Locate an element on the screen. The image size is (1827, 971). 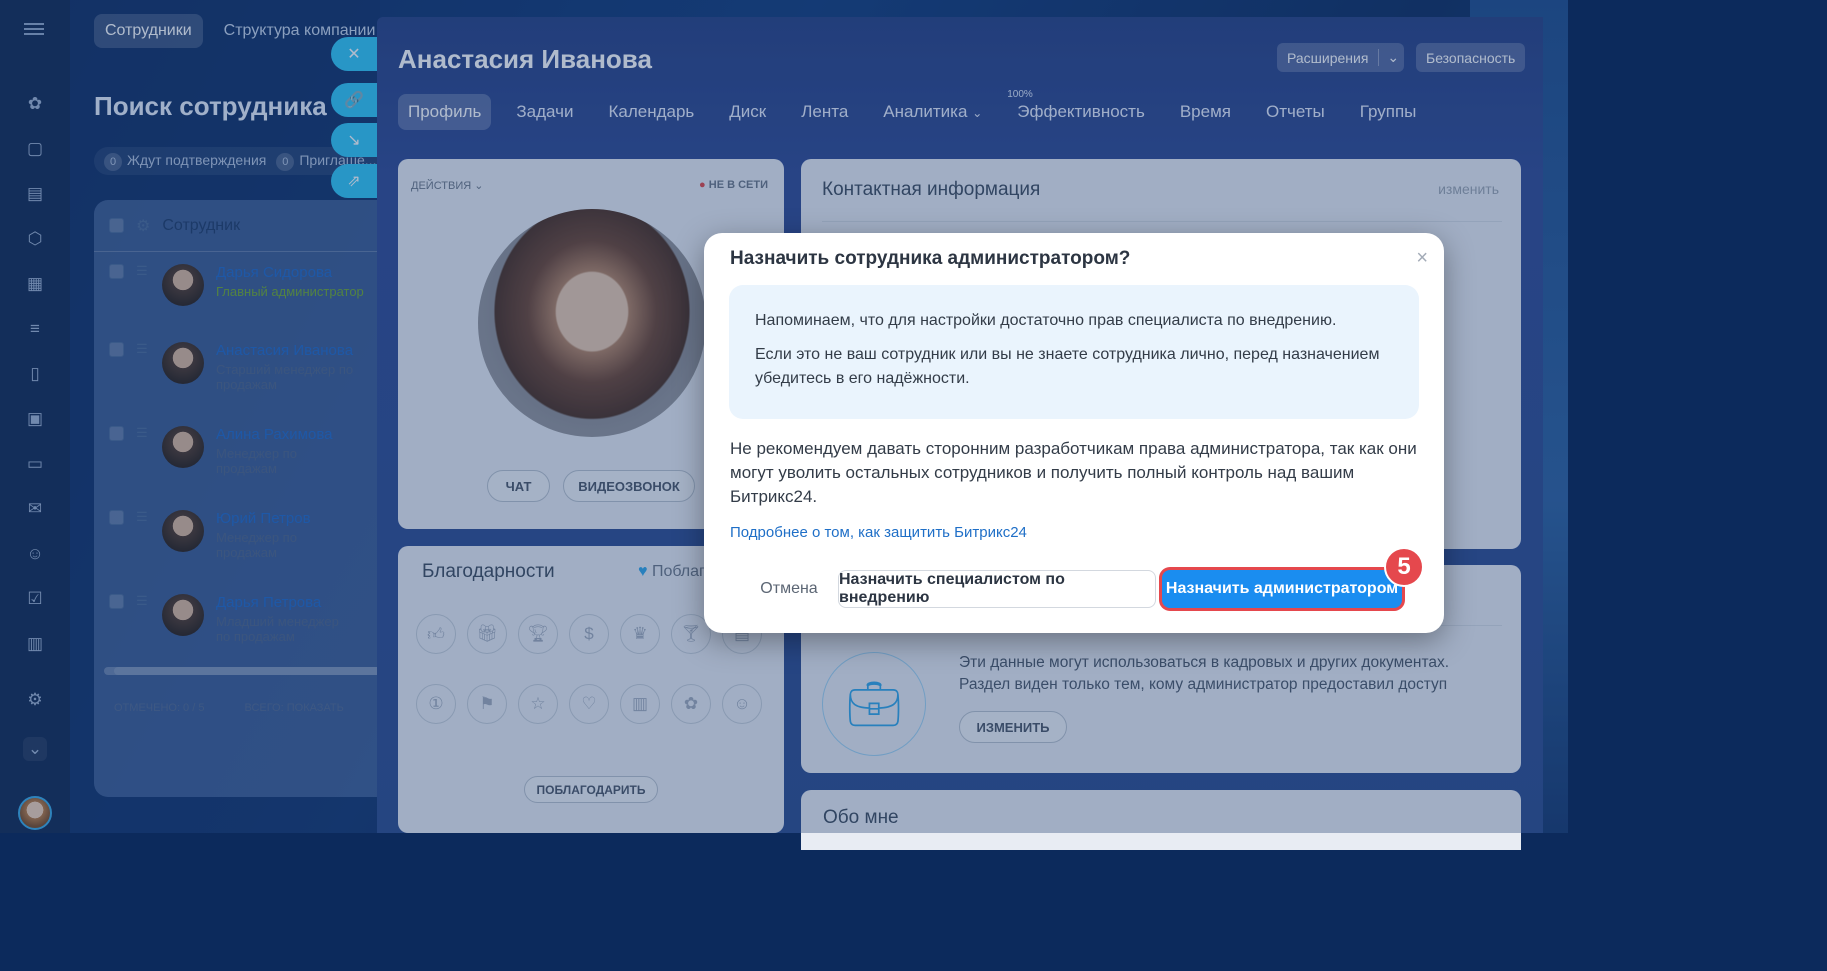
step-badge: 5 is located at coordinates (1404, 567).